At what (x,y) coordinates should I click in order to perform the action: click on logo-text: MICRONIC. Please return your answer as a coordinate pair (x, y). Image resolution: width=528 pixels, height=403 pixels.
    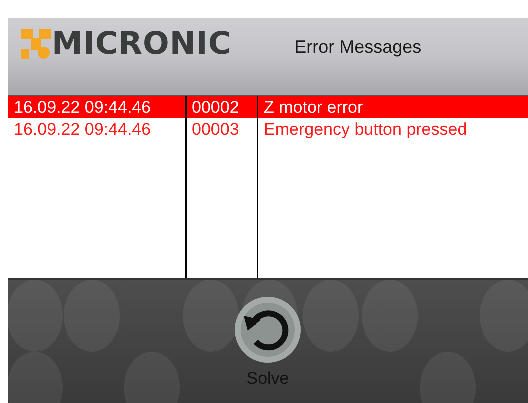
    Looking at the image, I should click on (142, 44).